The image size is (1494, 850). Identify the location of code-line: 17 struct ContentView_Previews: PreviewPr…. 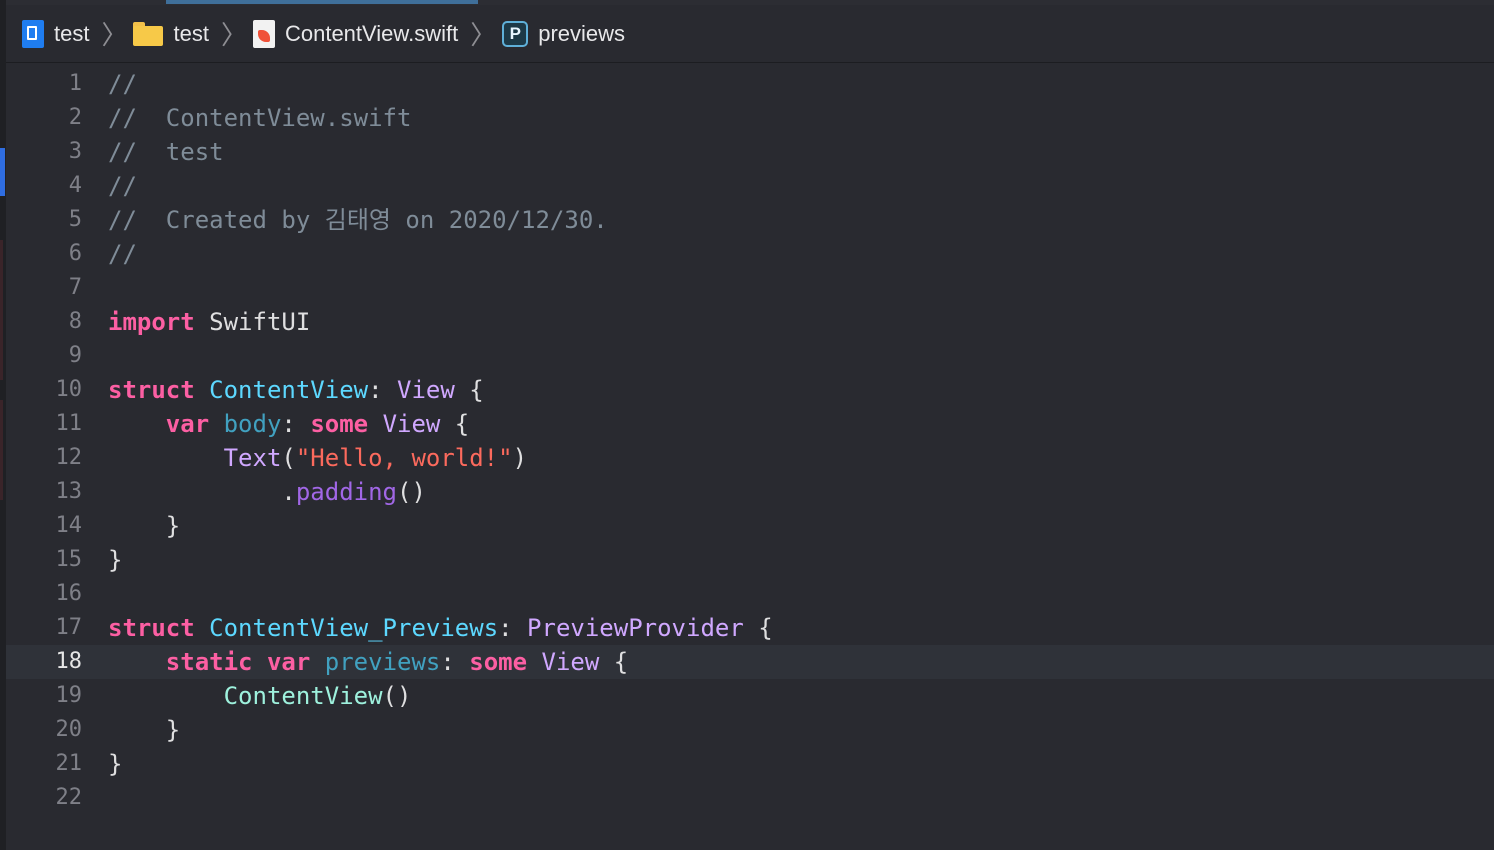
(750, 628).